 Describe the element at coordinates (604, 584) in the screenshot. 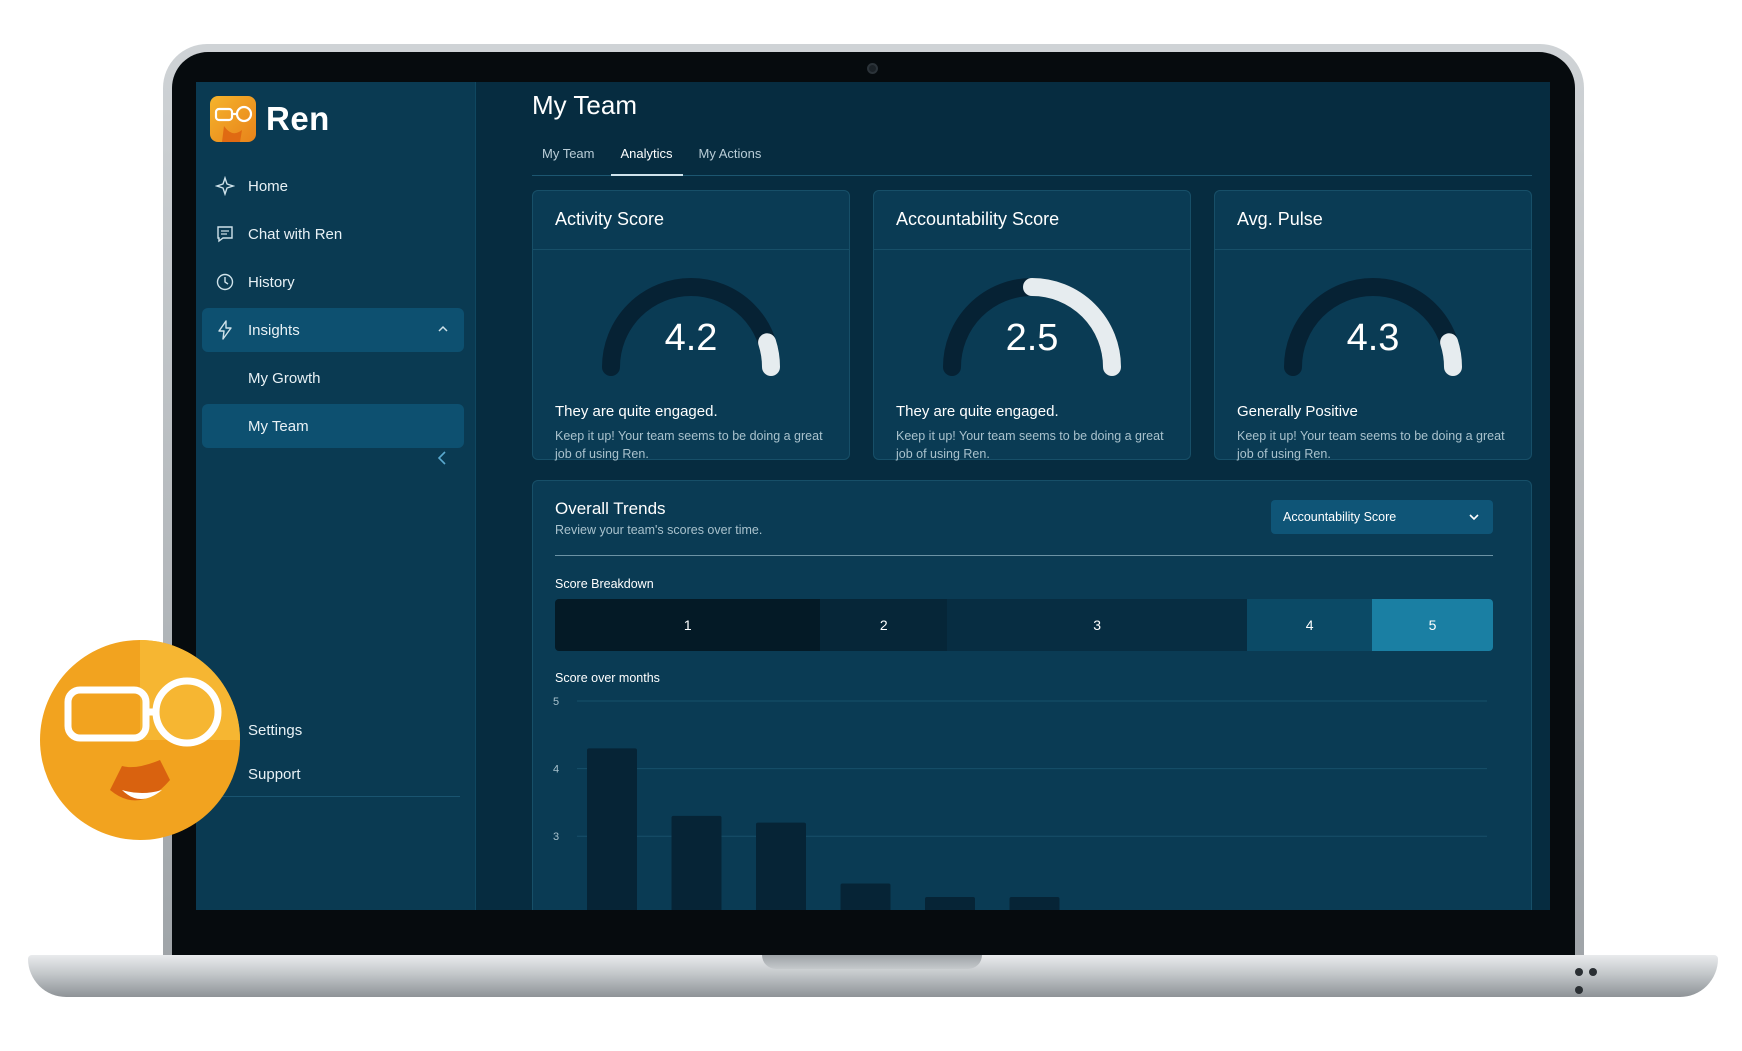

I see `score-breakdown-label: Score Breakdown` at that location.